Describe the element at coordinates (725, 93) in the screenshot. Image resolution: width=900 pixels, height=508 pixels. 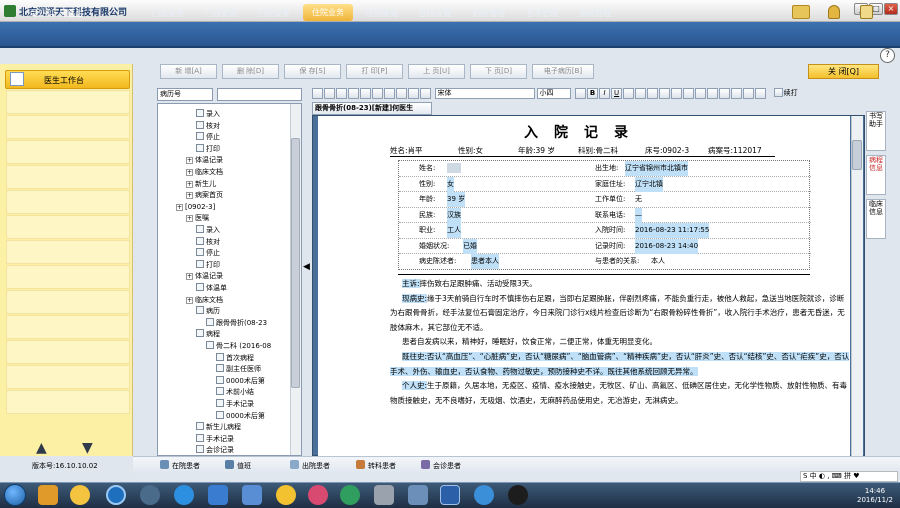
I see `outdent-icon` at that location.